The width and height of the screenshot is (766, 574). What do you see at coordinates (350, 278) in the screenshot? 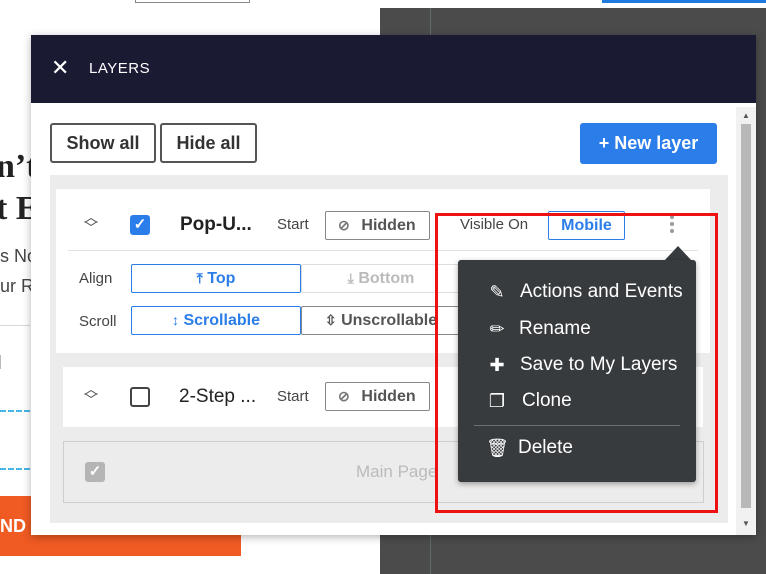
I see `arrow-down-icon: ⤓` at bounding box center [350, 278].